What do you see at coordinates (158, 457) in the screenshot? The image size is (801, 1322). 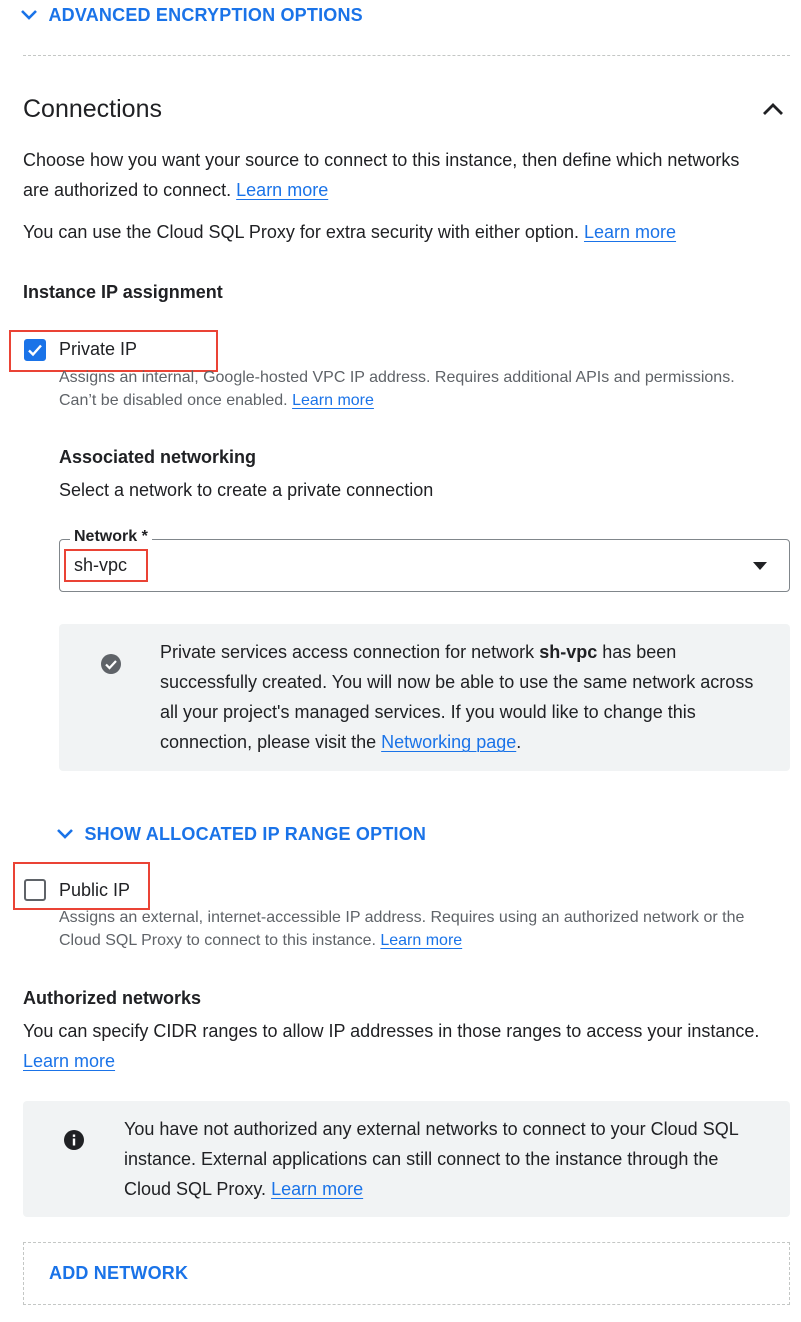 I see `associated-networking-heading: Associated networking` at bounding box center [158, 457].